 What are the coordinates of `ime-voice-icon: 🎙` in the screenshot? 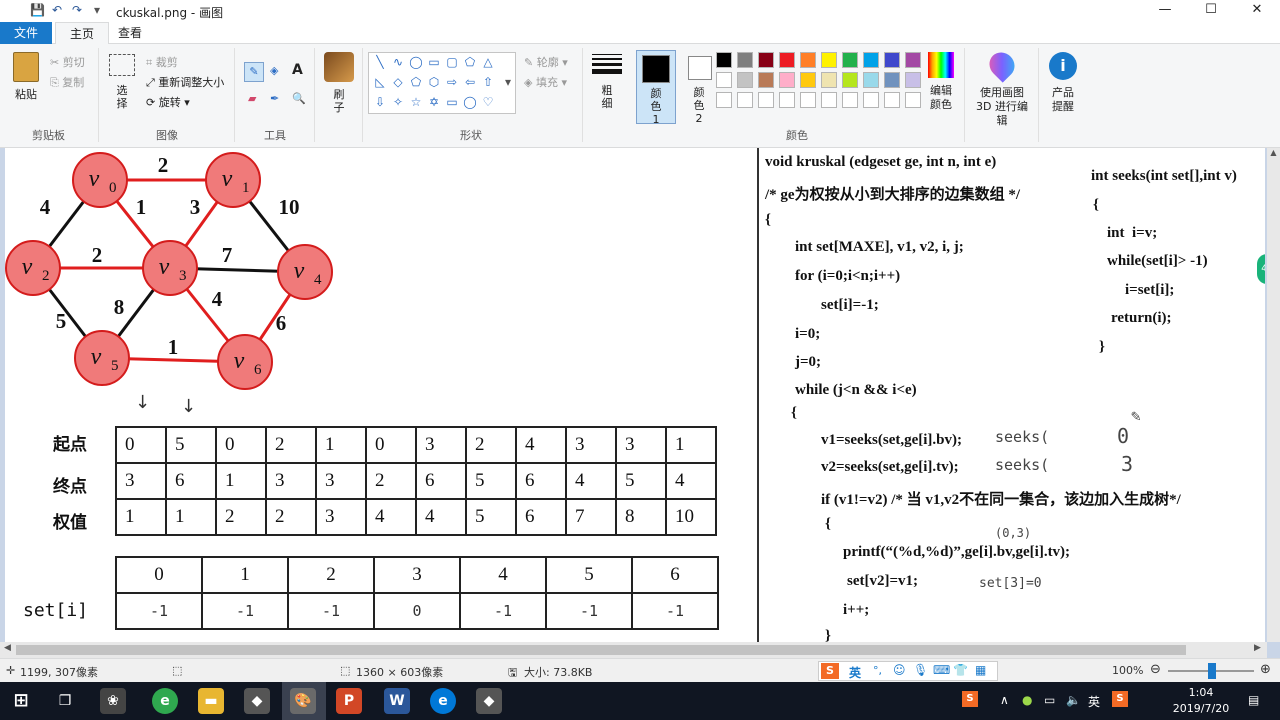 It's located at (920, 670).